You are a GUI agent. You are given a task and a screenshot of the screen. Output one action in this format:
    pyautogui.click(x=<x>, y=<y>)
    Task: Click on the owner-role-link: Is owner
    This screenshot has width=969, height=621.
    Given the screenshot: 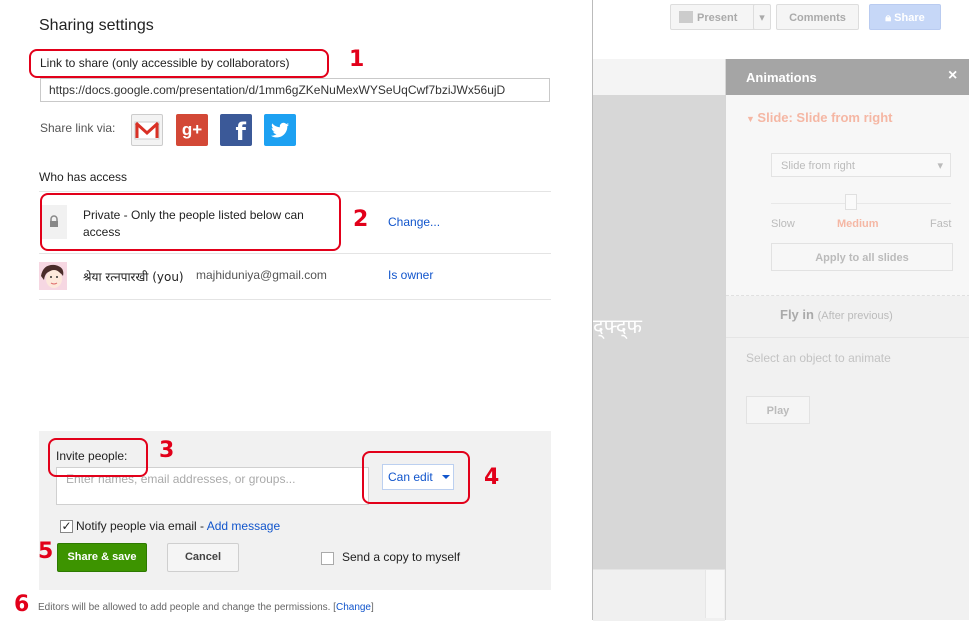 What is the action you would take?
    pyautogui.click(x=410, y=275)
    